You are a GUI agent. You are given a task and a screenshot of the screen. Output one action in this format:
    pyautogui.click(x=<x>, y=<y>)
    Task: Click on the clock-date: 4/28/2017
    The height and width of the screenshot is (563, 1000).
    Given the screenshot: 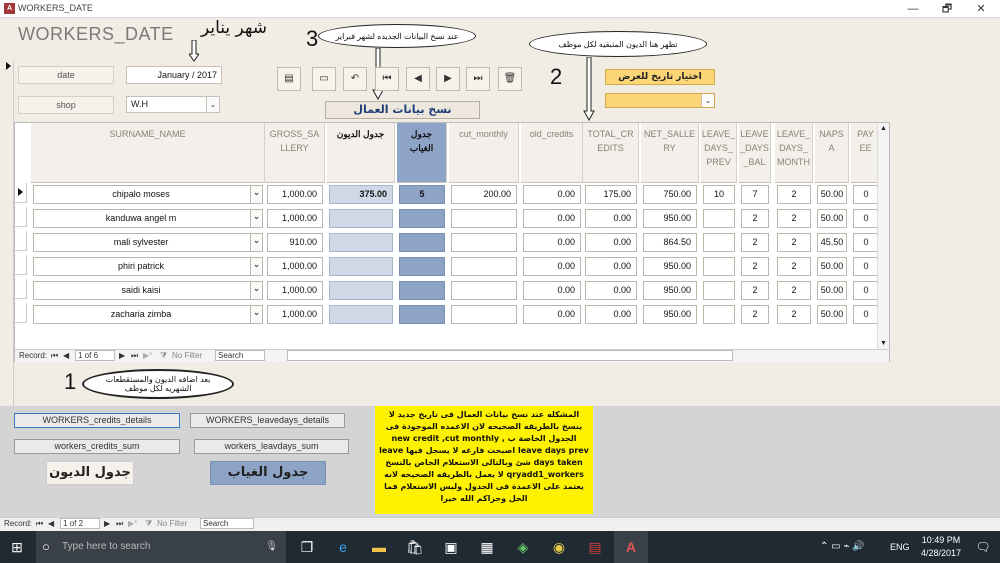 What is the action you would take?
    pyautogui.click(x=941, y=553)
    